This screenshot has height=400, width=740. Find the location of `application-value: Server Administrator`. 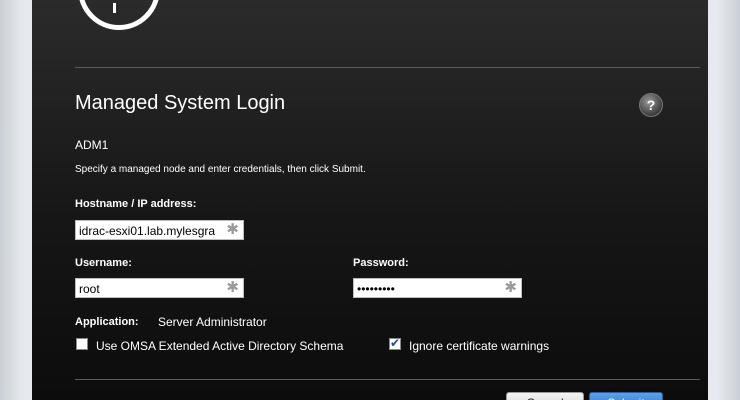

application-value: Server Administrator is located at coordinates (212, 322).